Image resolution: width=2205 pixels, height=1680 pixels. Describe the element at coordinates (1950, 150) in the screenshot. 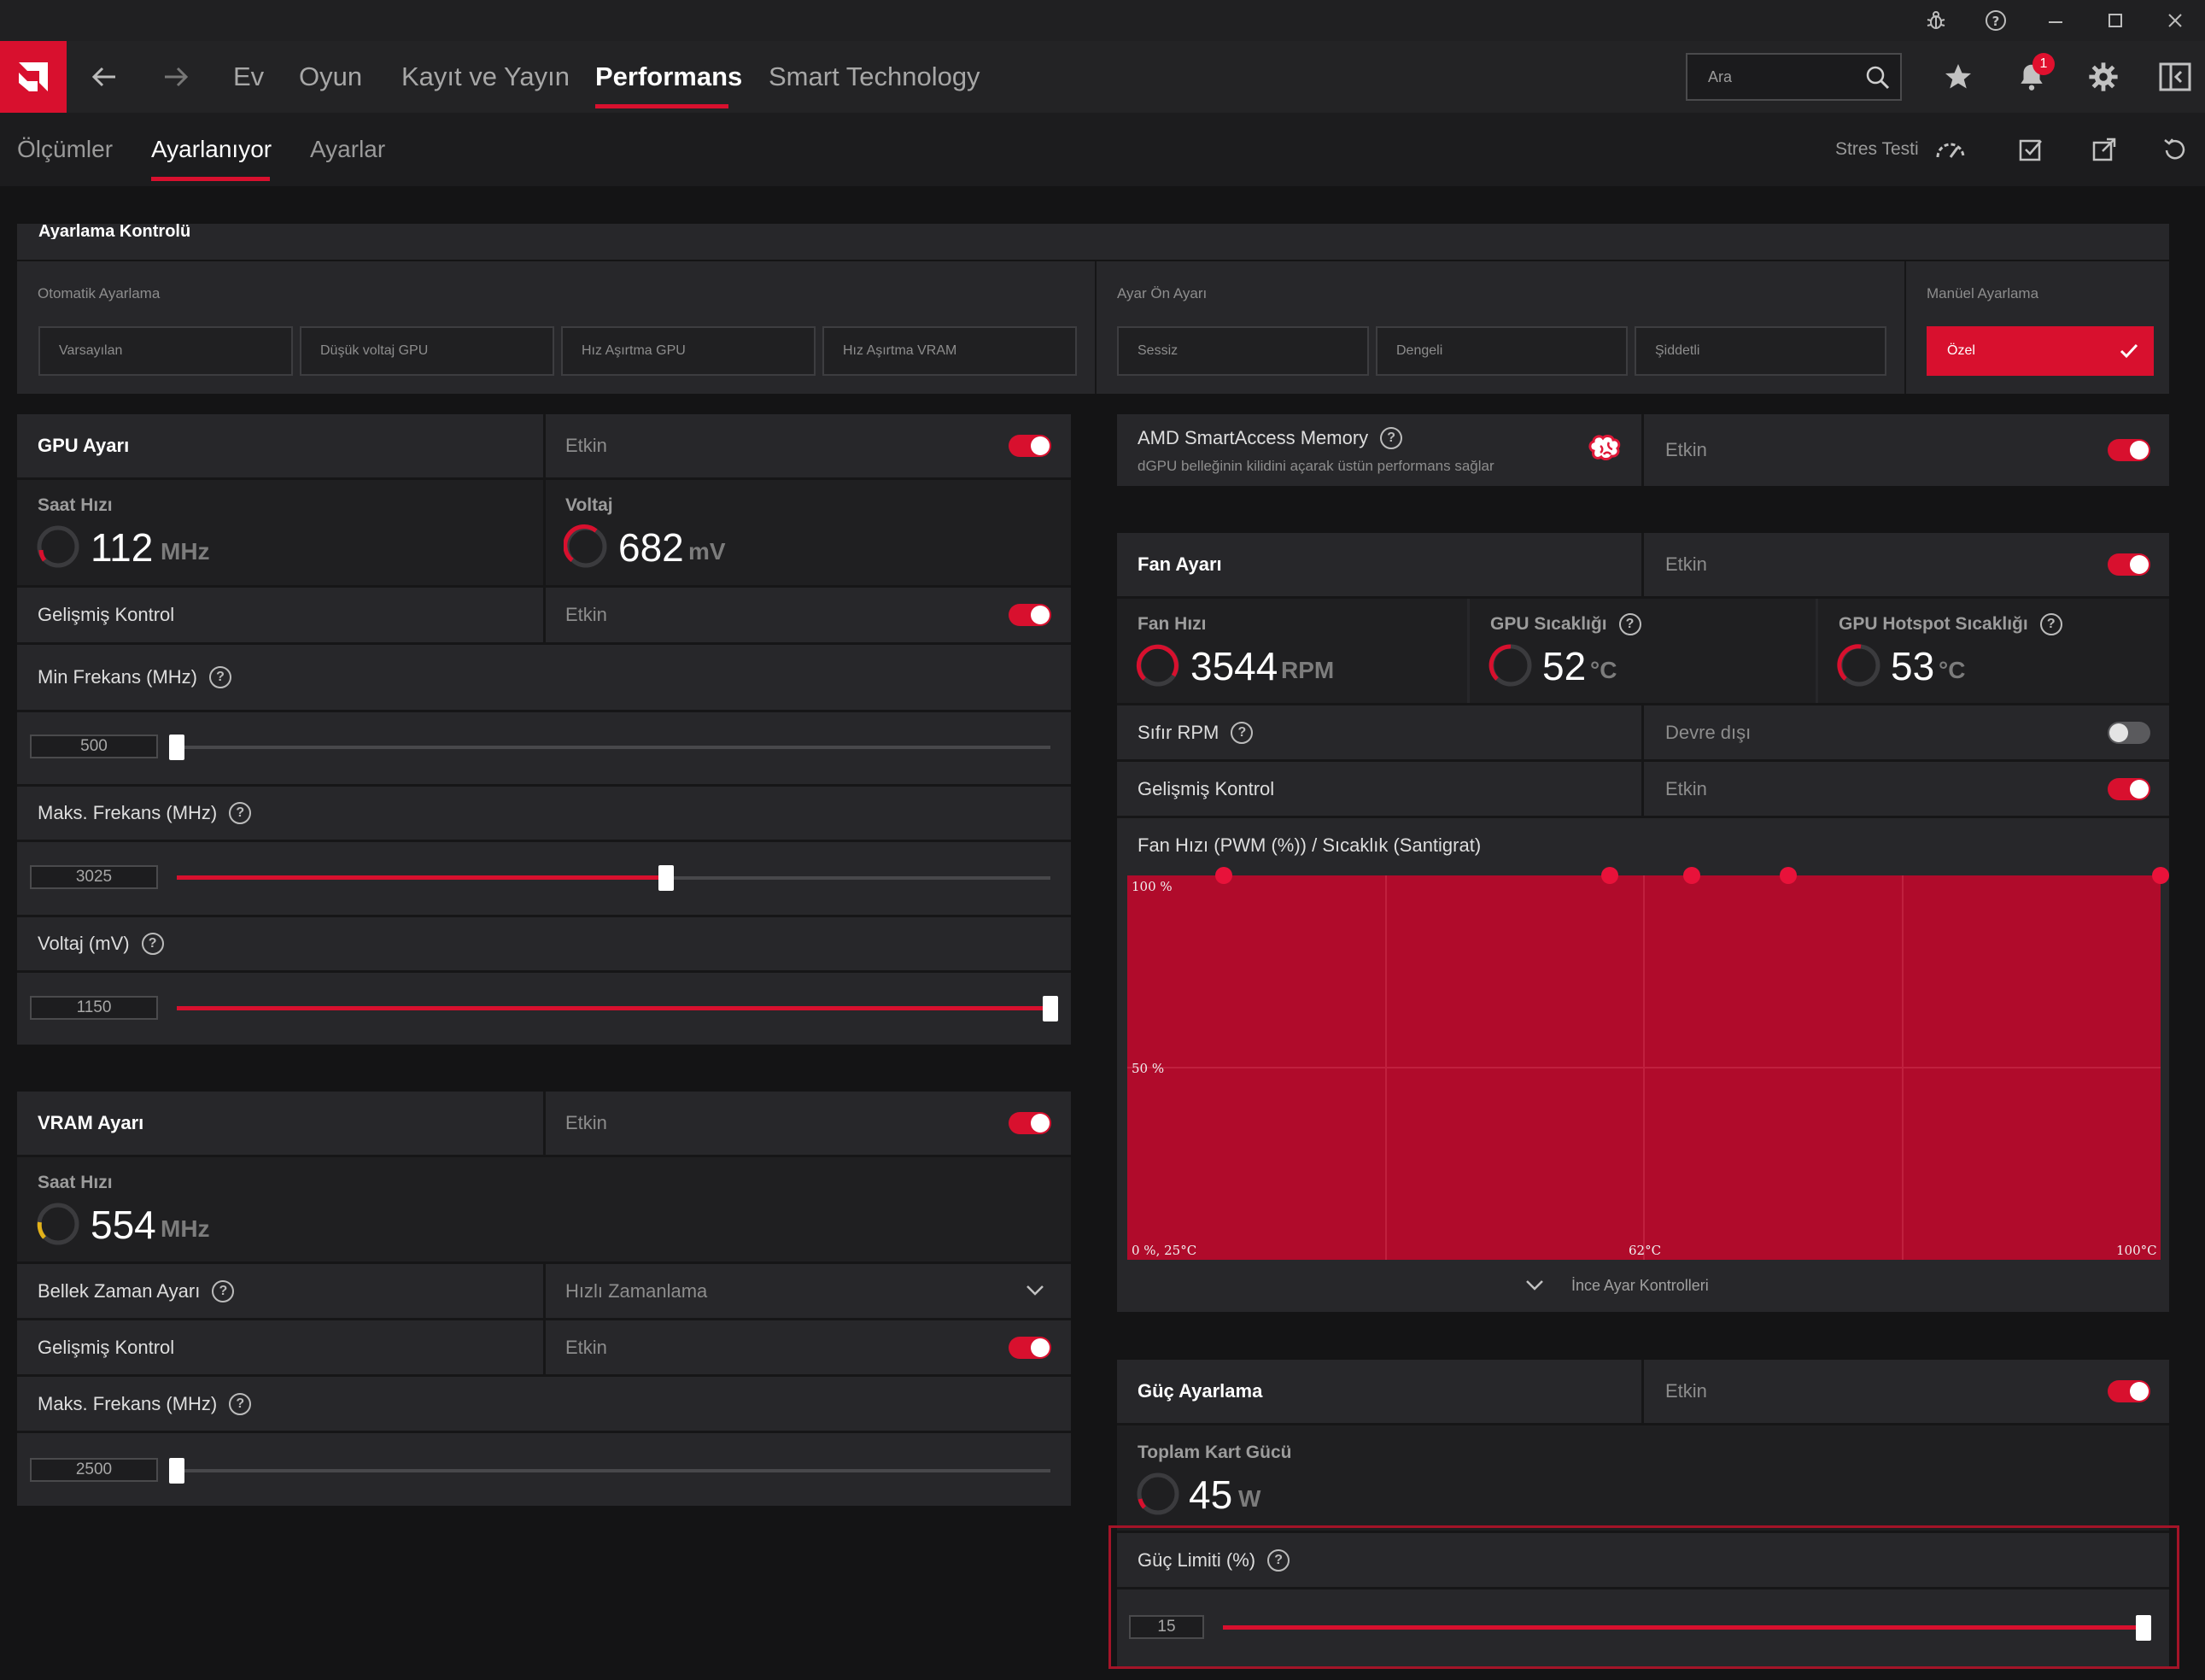

I see `stress-test-icon` at that location.